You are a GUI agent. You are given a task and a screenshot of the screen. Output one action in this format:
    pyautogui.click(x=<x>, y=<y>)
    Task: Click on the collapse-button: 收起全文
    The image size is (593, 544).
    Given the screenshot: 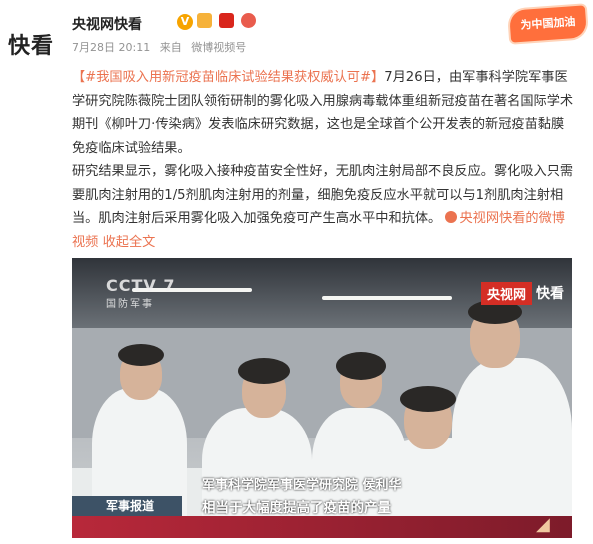 What is the action you would take?
    pyautogui.click(x=129, y=242)
    